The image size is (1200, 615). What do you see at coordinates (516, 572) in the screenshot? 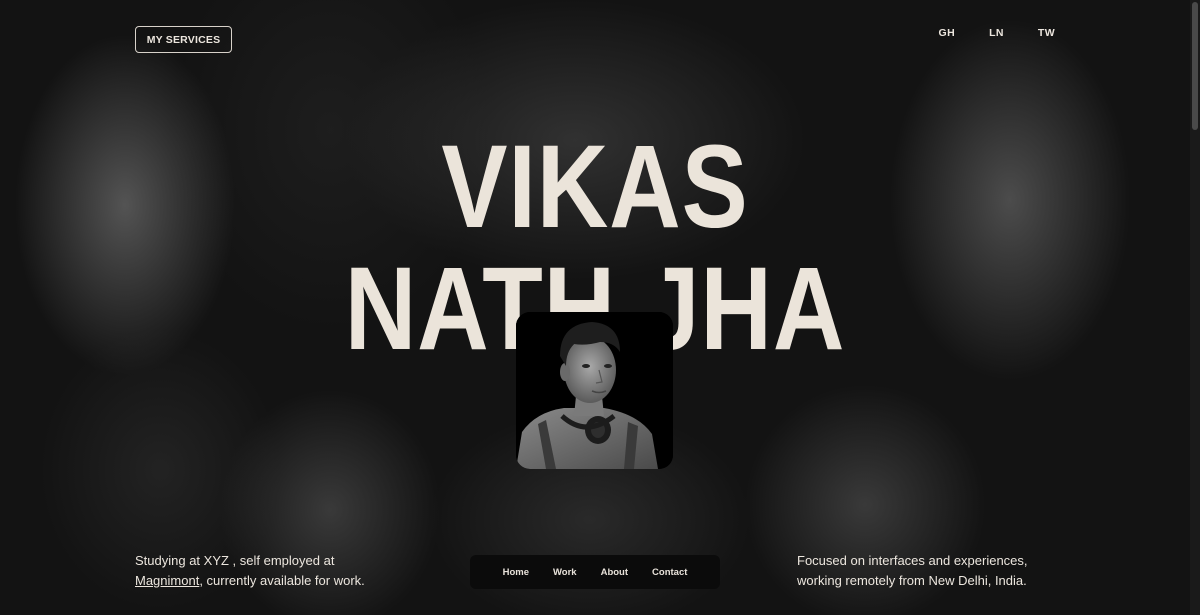
I see `nav-home: Home` at bounding box center [516, 572].